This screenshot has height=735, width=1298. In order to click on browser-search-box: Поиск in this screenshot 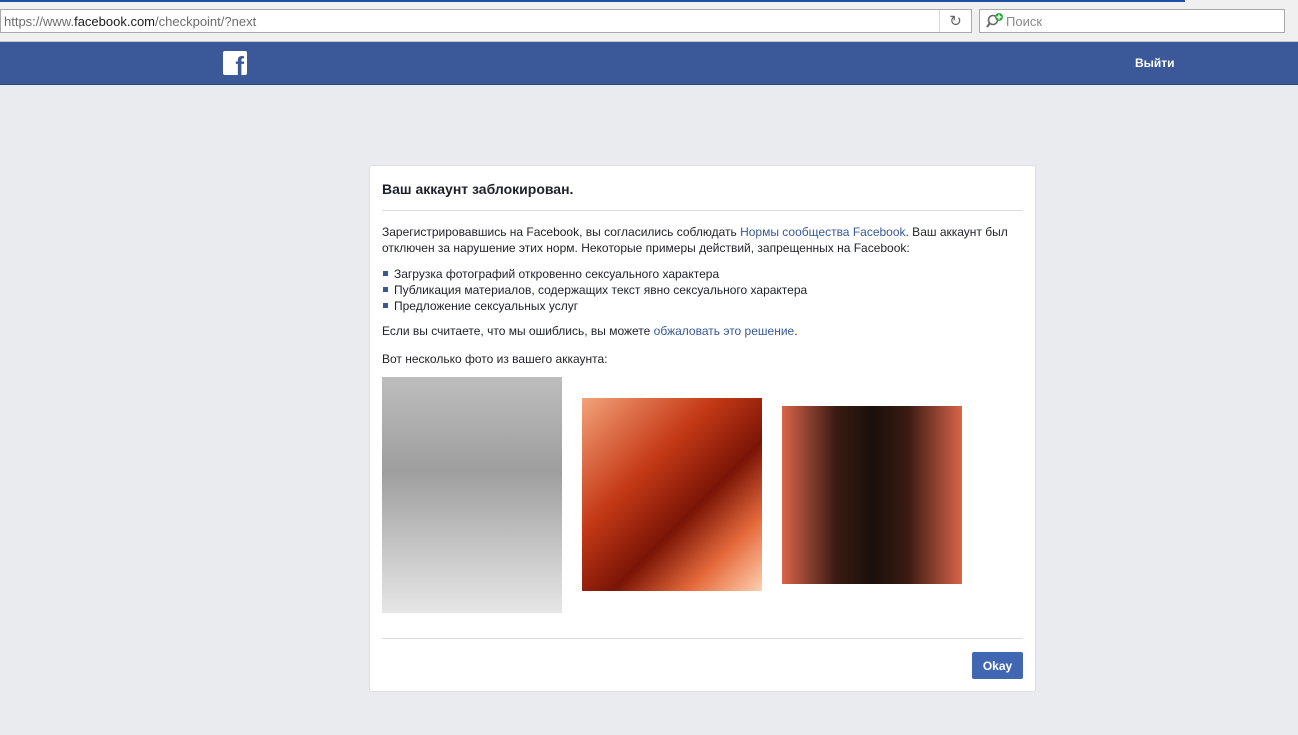, I will do `click(1132, 21)`.